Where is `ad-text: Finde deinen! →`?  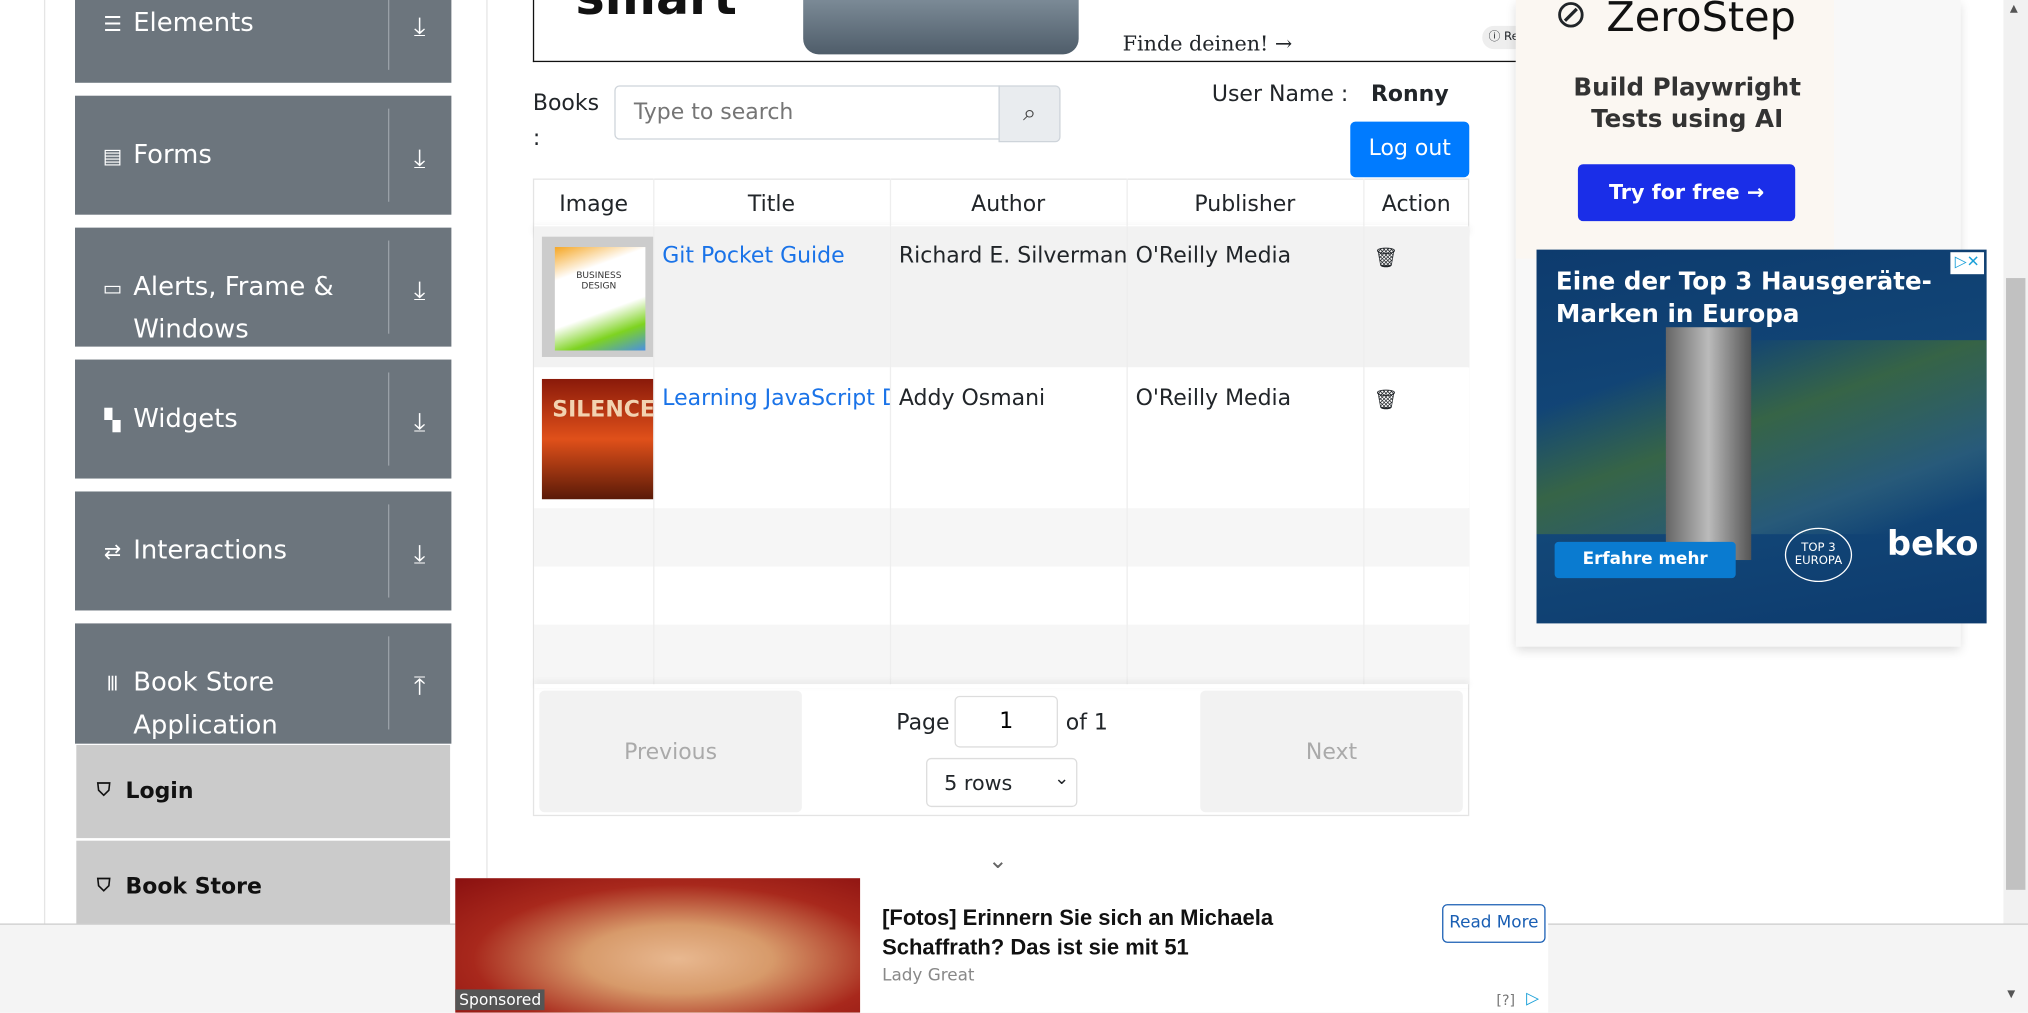 ad-text: Finde deinen! → is located at coordinates (1207, 43).